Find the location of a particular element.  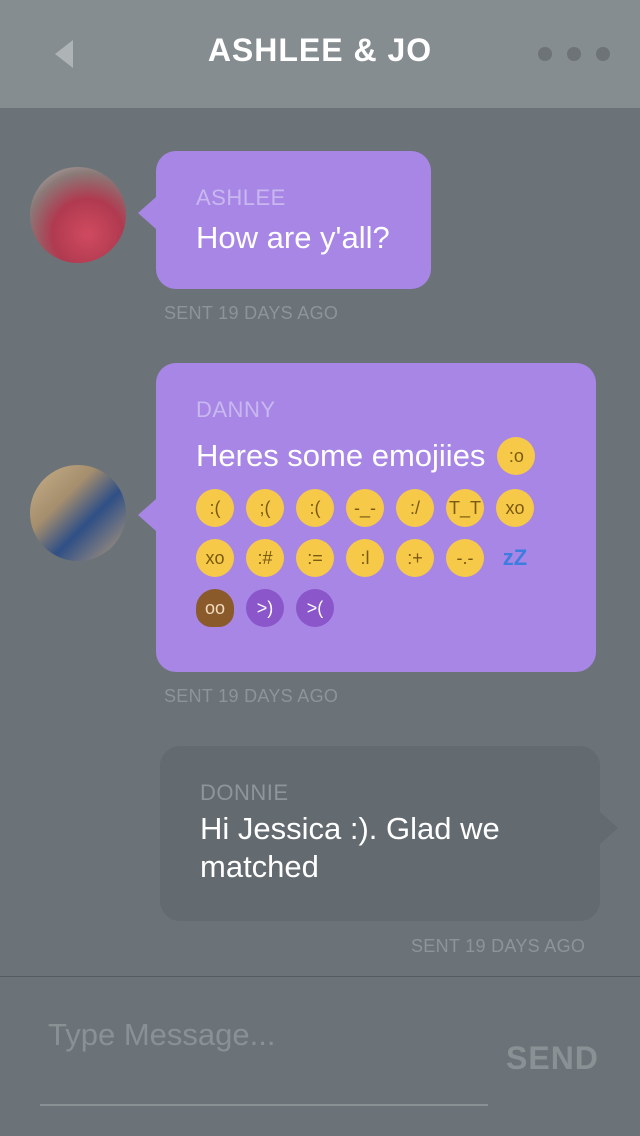

divider is located at coordinates (320, 976).